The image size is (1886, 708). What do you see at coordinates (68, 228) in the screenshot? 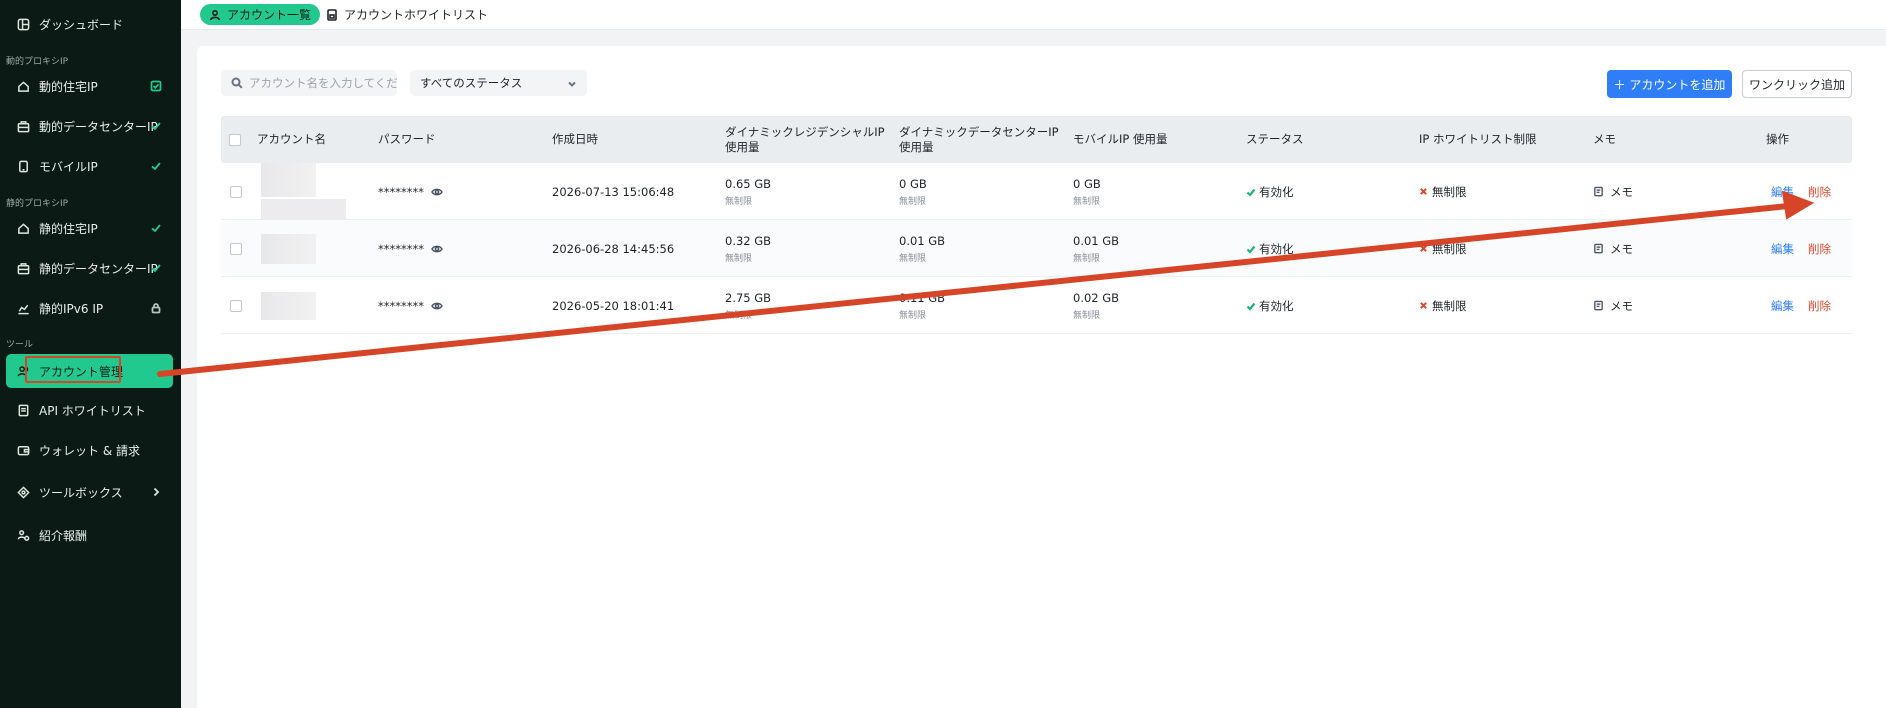
I see `sidebar-item-label: 静的住宅IP` at bounding box center [68, 228].